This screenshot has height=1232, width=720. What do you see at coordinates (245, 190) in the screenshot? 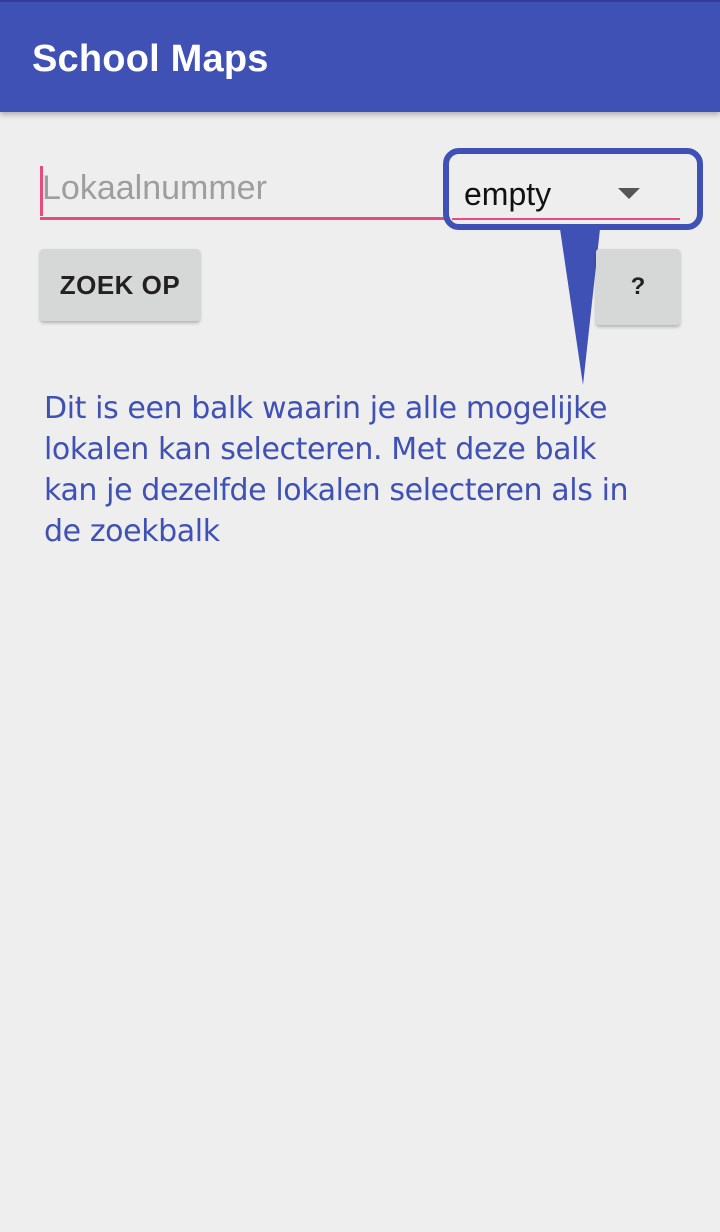
I see `room-number-input` at bounding box center [245, 190].